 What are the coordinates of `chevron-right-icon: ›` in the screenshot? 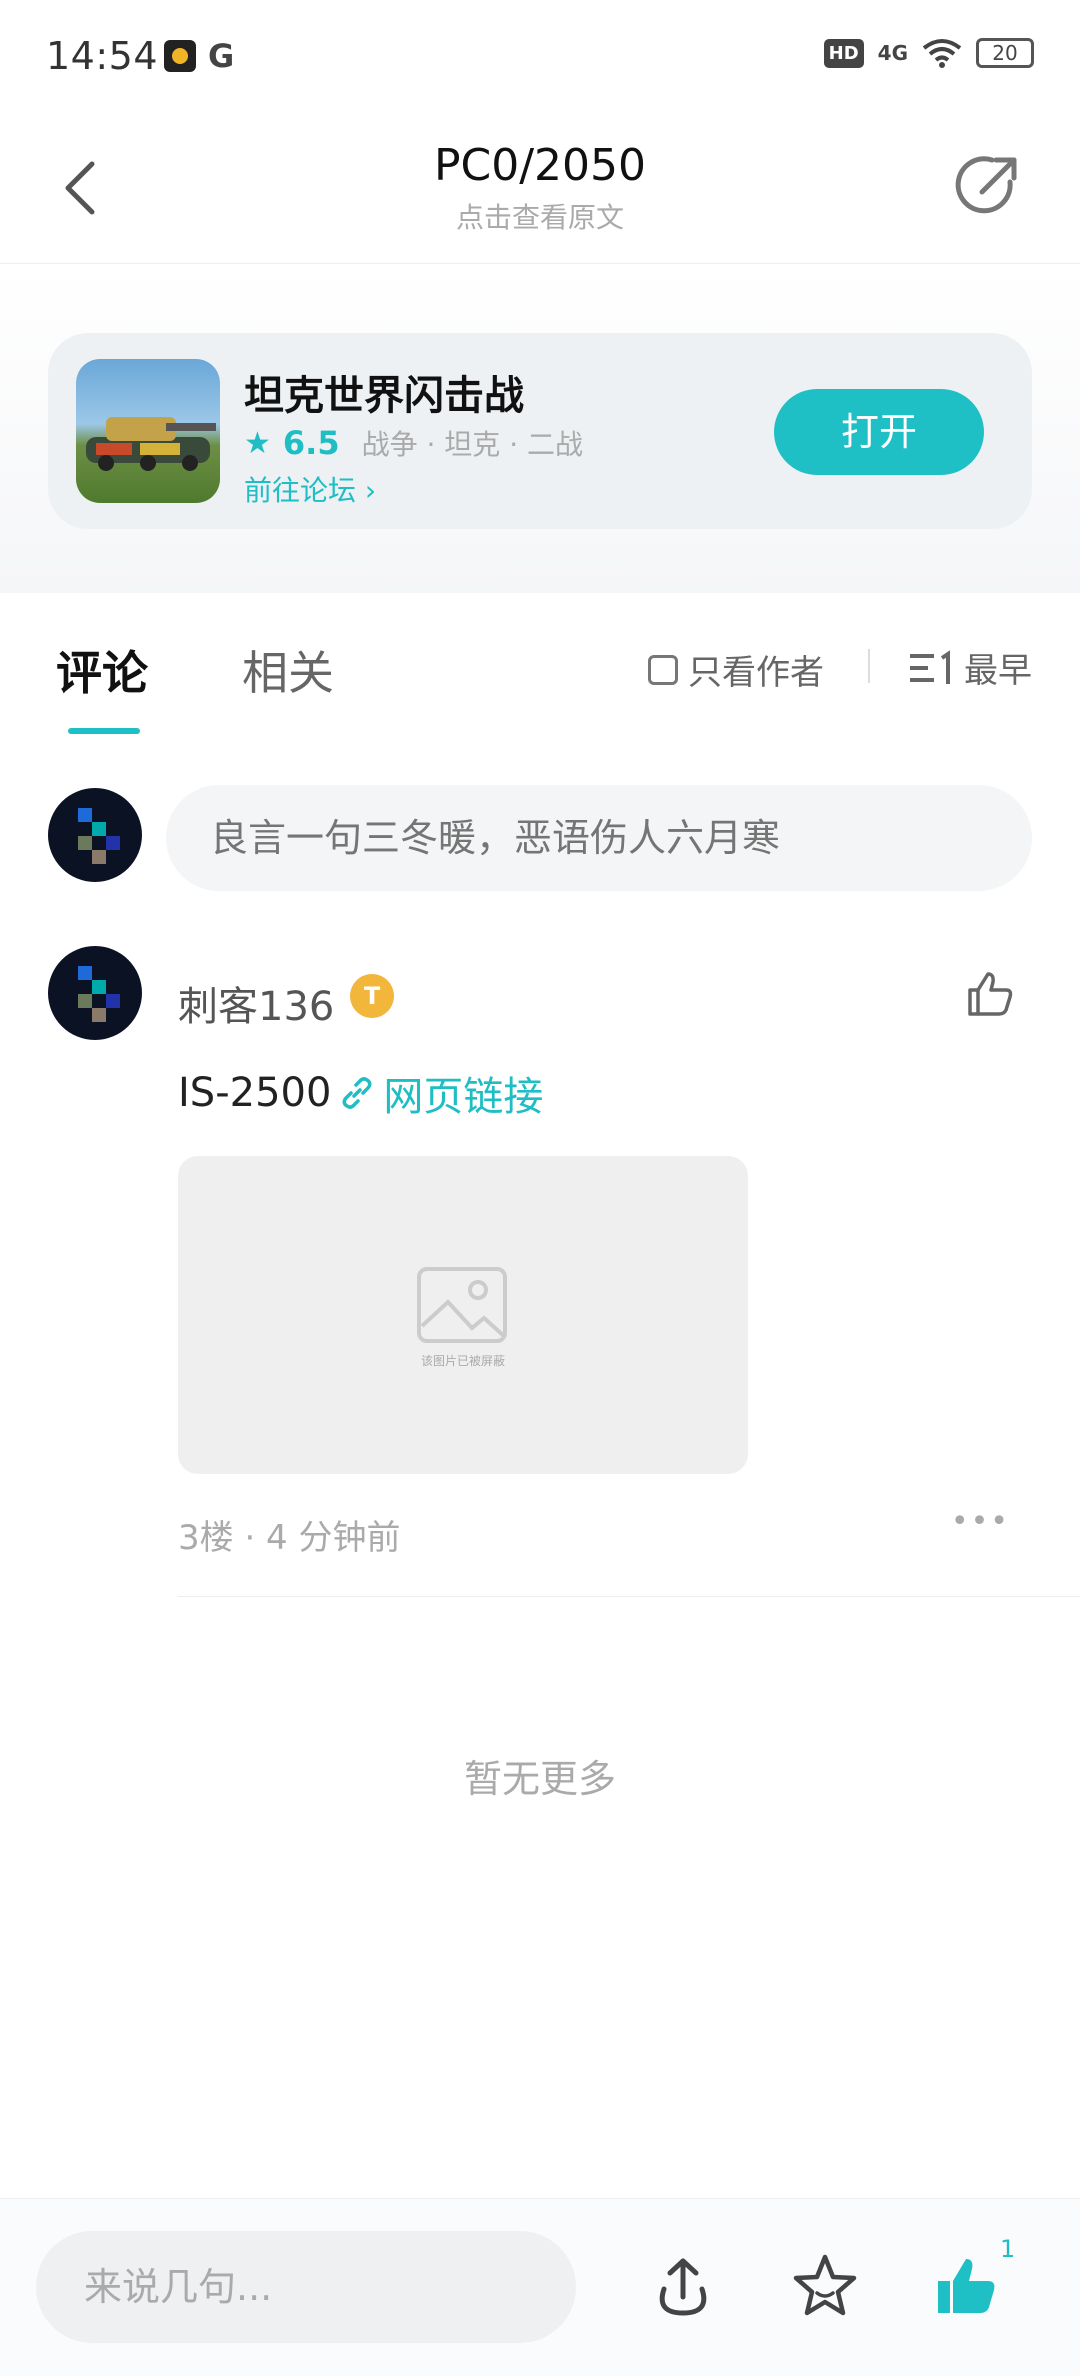 It's located at (370, 490).